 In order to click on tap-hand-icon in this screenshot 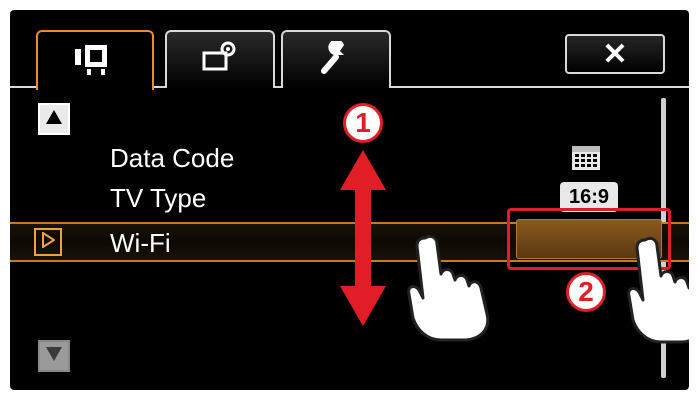, I will do `click(657, 291)`.